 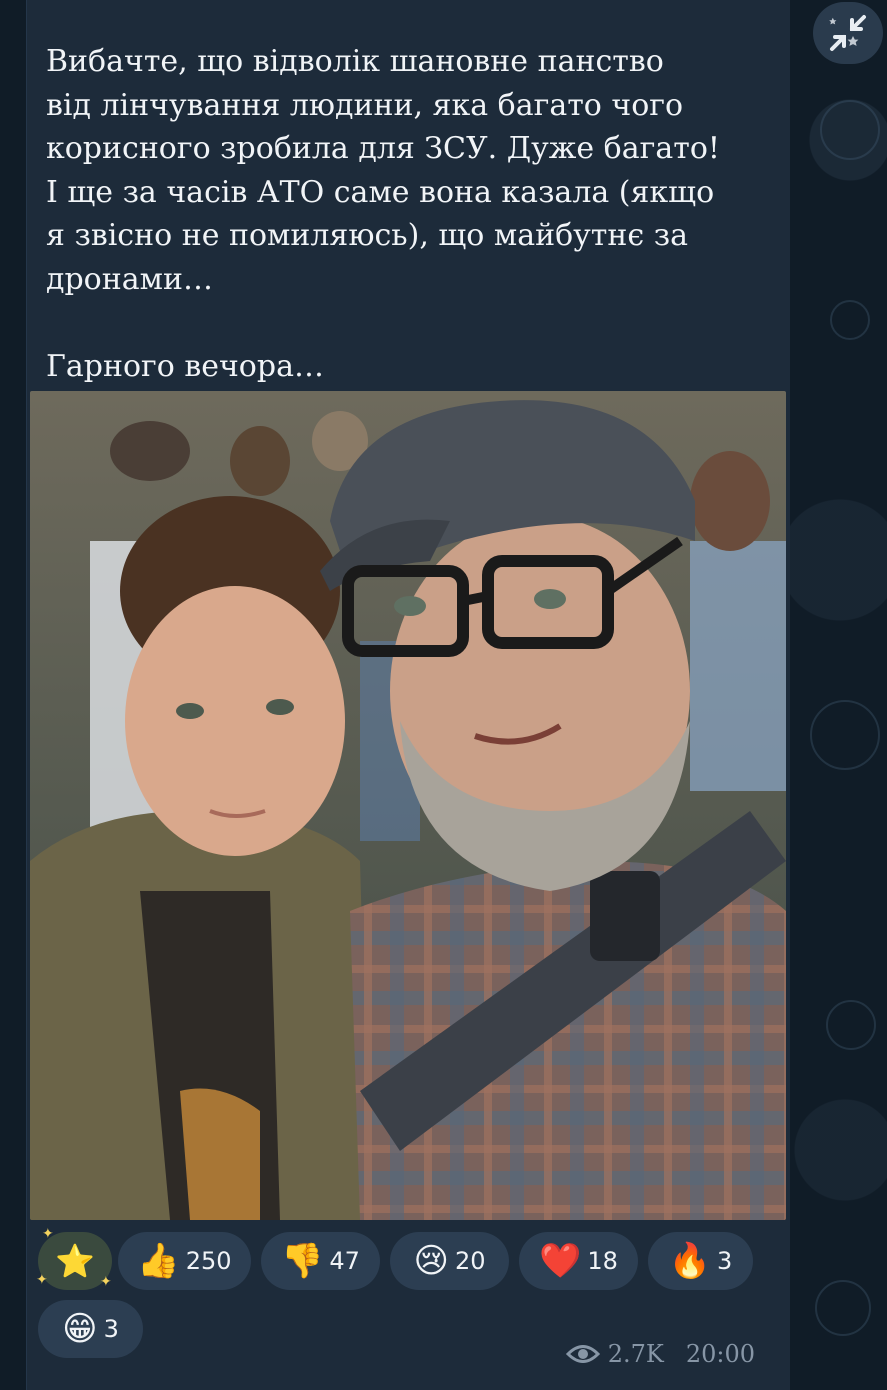 What do you see at coordinates (431, 1261) in the screenshot?
I see `crying-face-icon: 😢` at bounding box center [431, 1261].